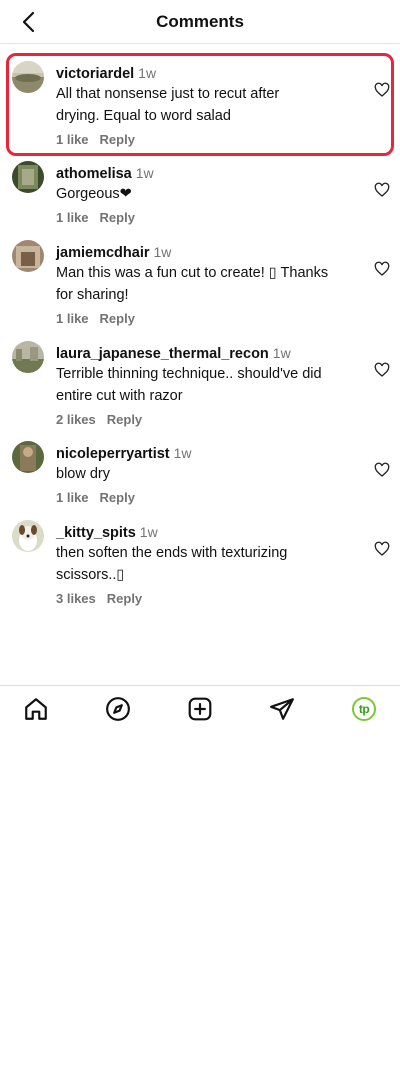 The width and height of the screenshot is (400, 1080). What do you see at coordinates (200, 193) in the screenshot?
I see `comment-item: athomelisa 1w Gorgeous❤ 1 like Reply` at bounding box center [200, 193].